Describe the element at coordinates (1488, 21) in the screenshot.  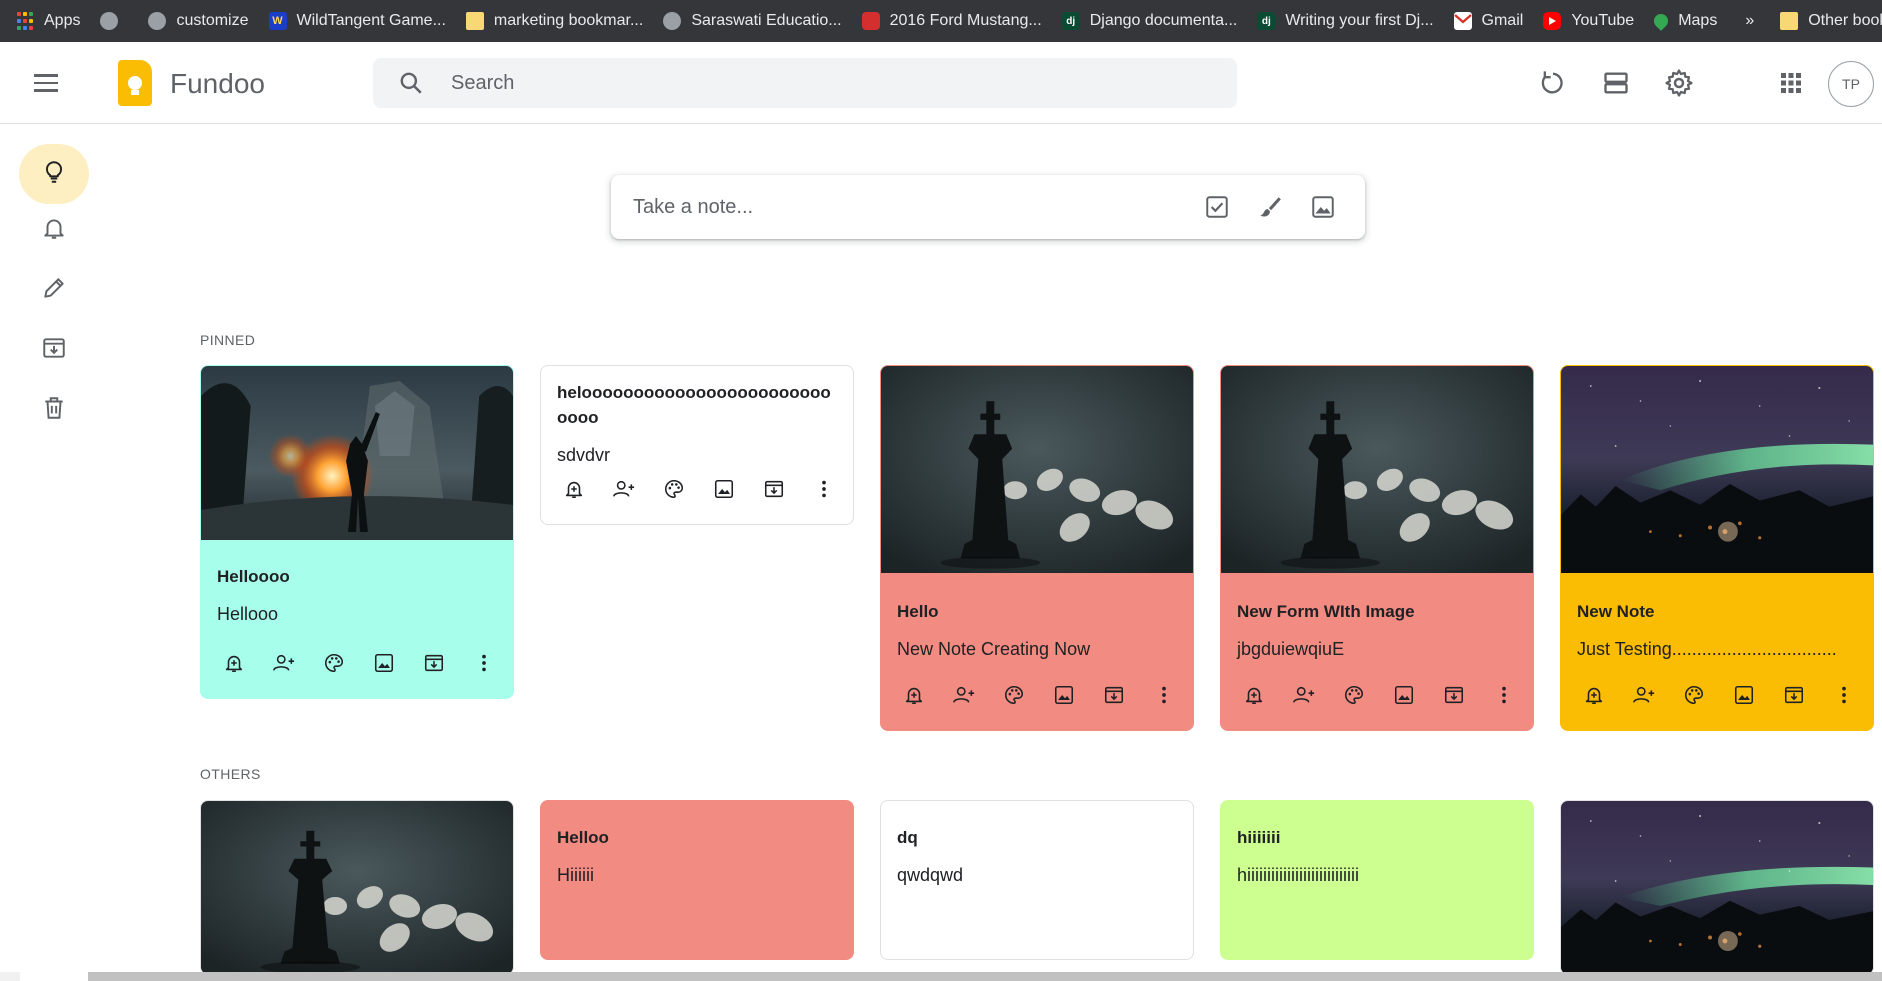
I see `bookmark-gmail: Gmail` at that location.